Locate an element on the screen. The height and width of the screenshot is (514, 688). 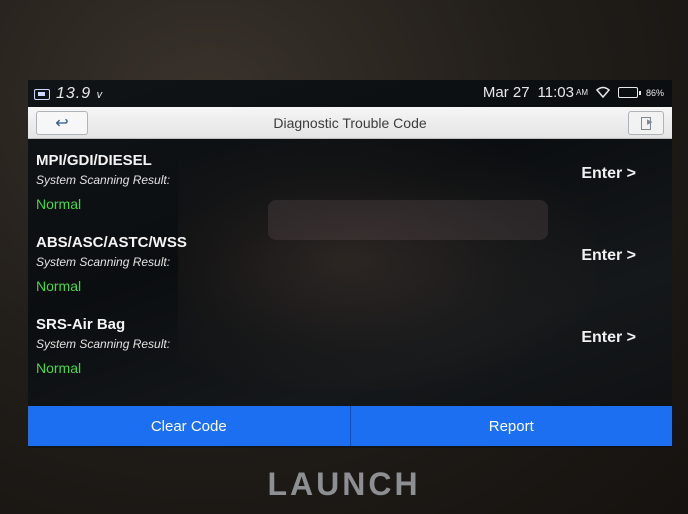
voltage-readout: 13.9 v is located at coordinates (79, 94).